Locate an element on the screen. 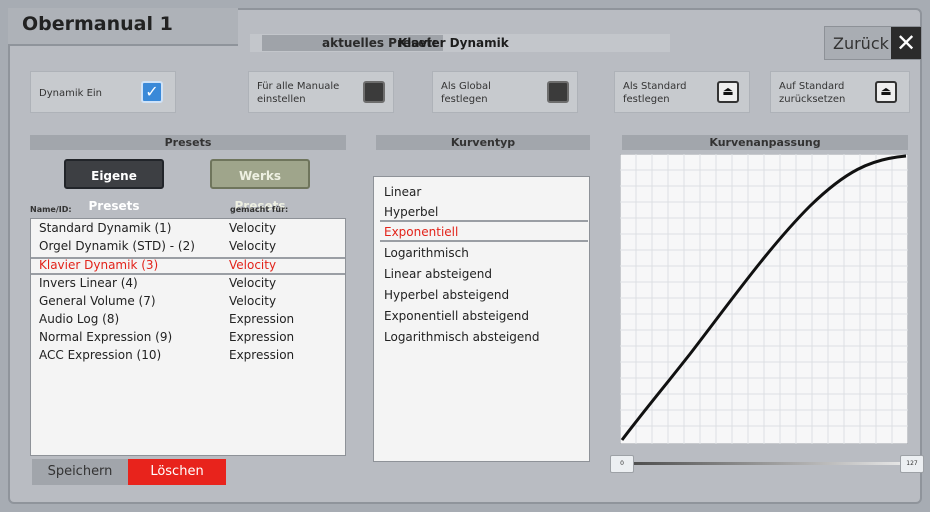 The width and height of the screenshot is (930, 512). close-icon: ✕ is located at coordinates (906, 43).